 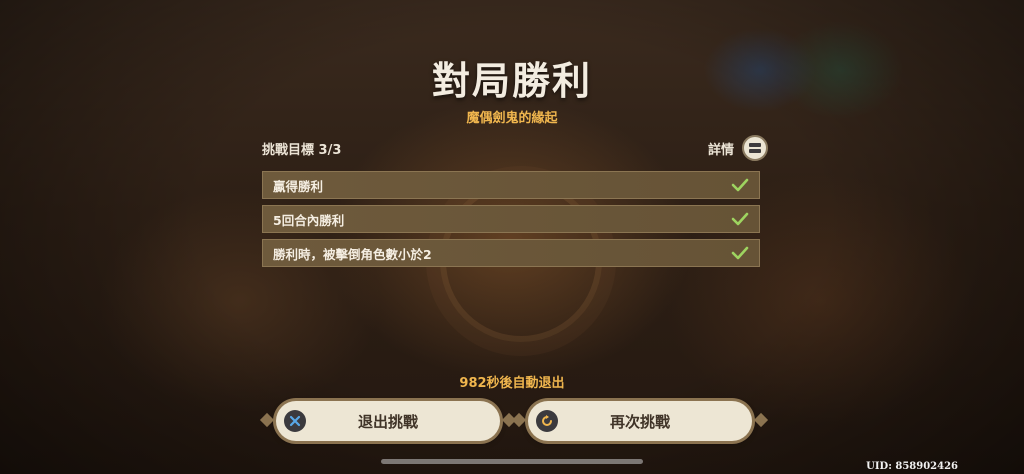 What do you see at coordinates (512, 383) in the screenshot?
I see `auto-exit-countdown: 982秒後自動退出` at bounding box center [512, 383].